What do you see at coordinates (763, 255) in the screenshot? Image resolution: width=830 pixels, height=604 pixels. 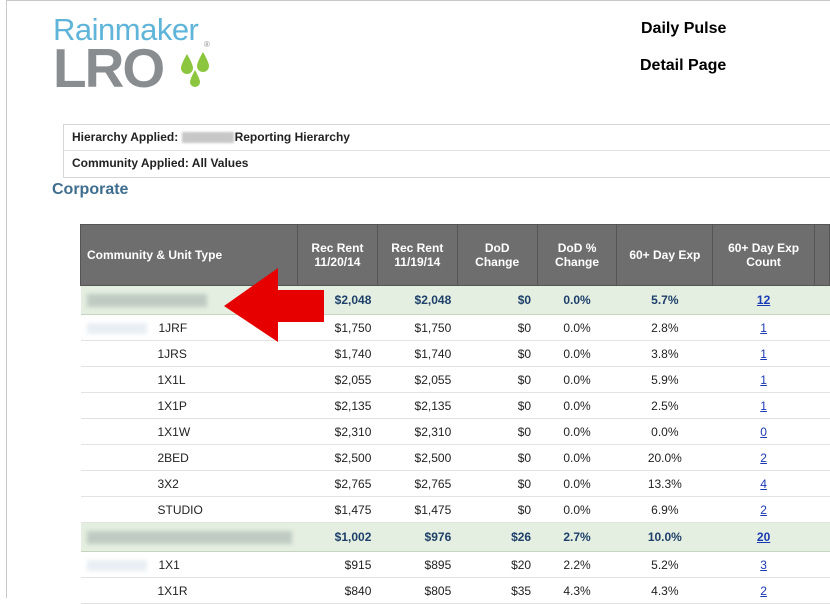 I see `col-header-exp60-count: 60+ Day Exp Count` at bounding box center [763, 255].